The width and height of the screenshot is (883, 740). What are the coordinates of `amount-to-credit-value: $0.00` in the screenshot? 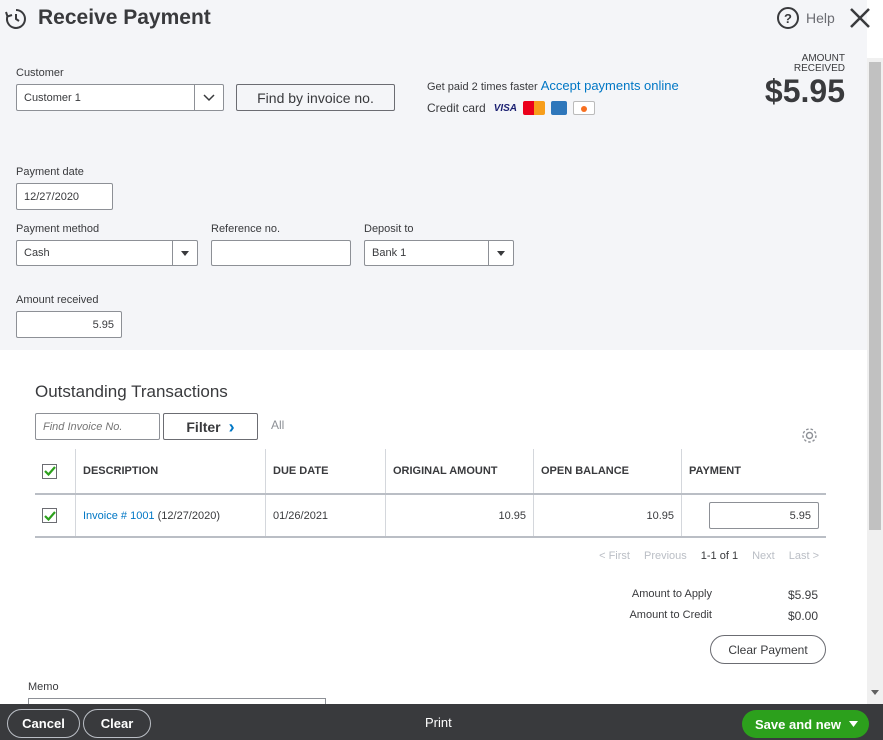 It's located at (802, 616).